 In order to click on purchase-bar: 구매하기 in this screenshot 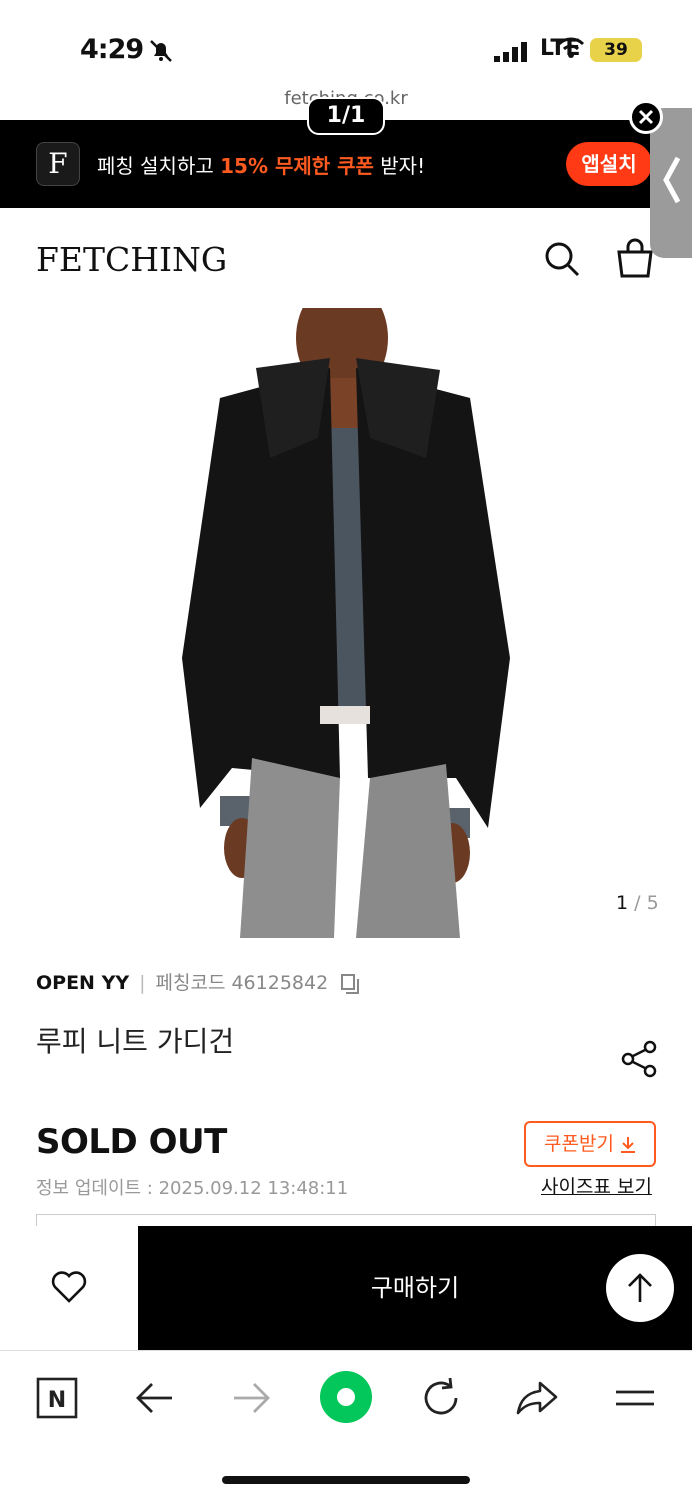, I will do `click(346, 1288)`.